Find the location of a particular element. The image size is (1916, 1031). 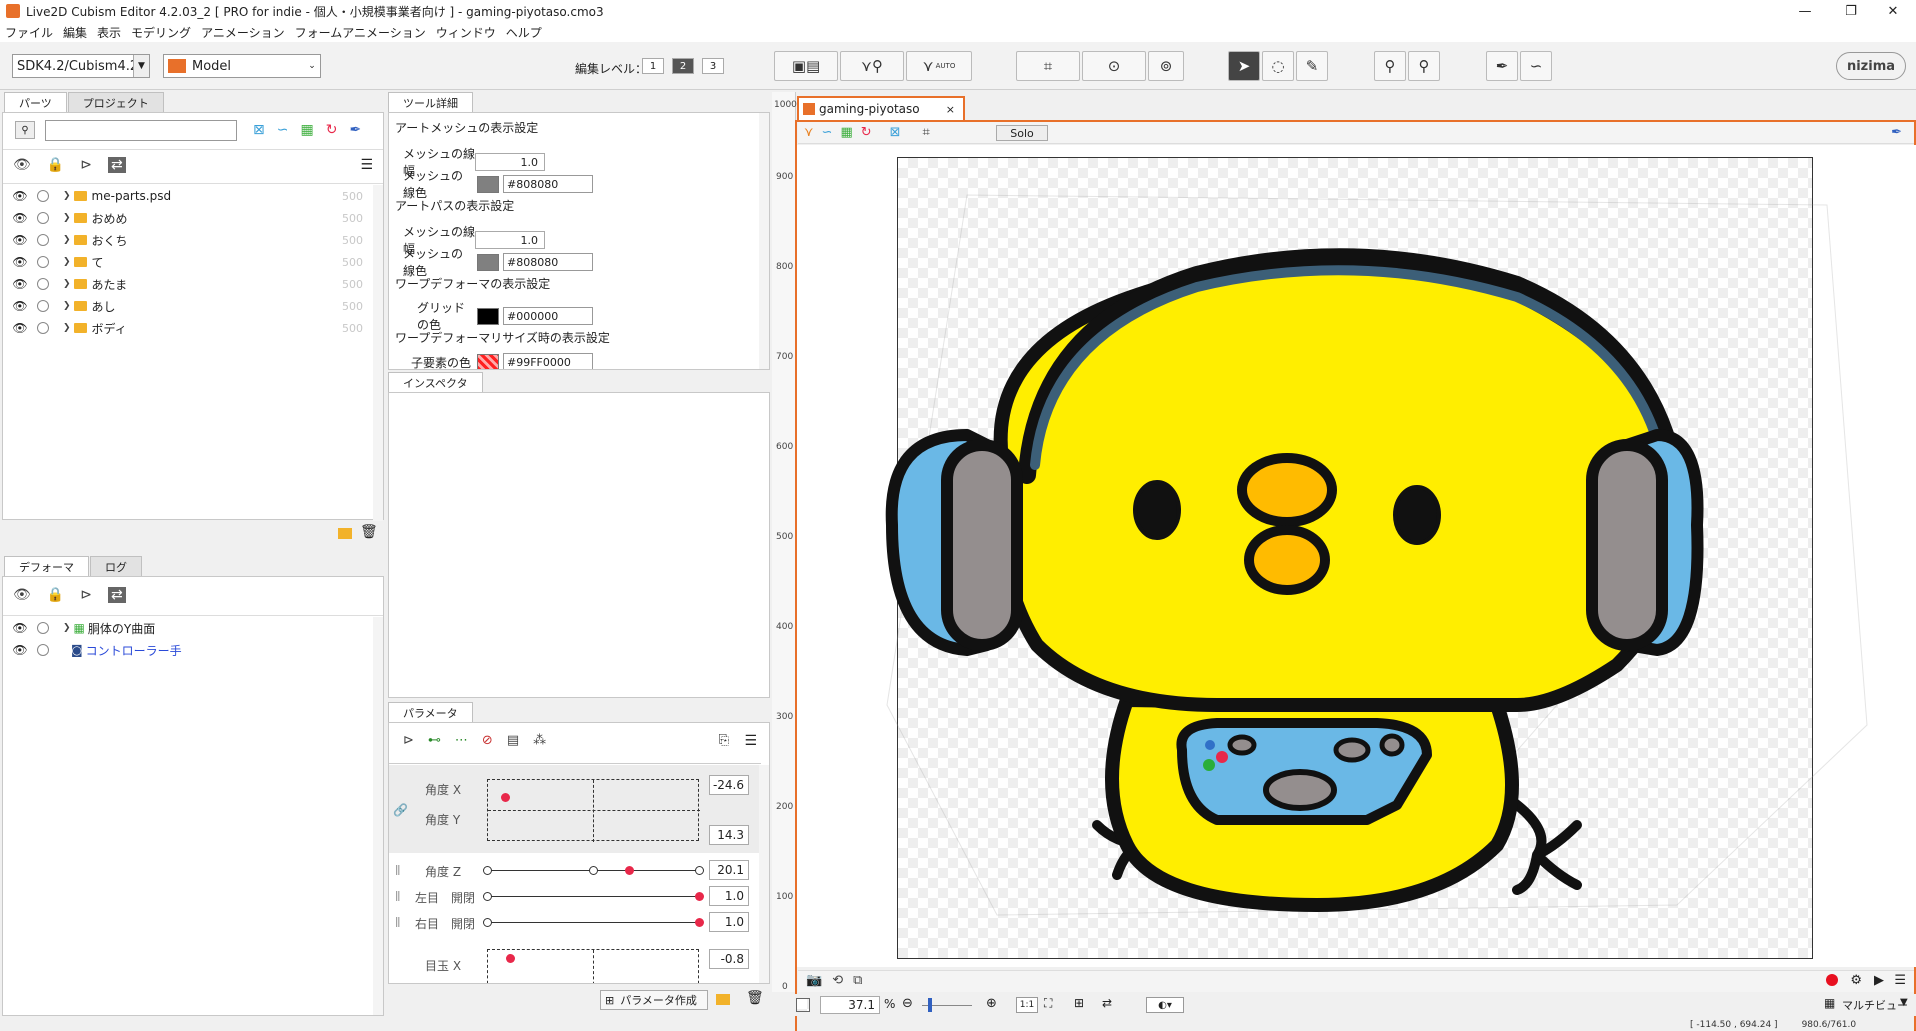

keyform-add-icon: ⊷ is located at coordinates (434, 740).